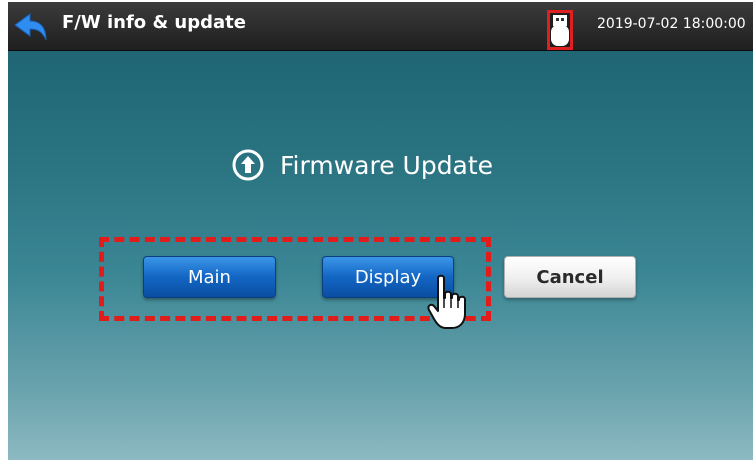  I want to click on firmware-heading: Firmware Update, so click(361, 165).